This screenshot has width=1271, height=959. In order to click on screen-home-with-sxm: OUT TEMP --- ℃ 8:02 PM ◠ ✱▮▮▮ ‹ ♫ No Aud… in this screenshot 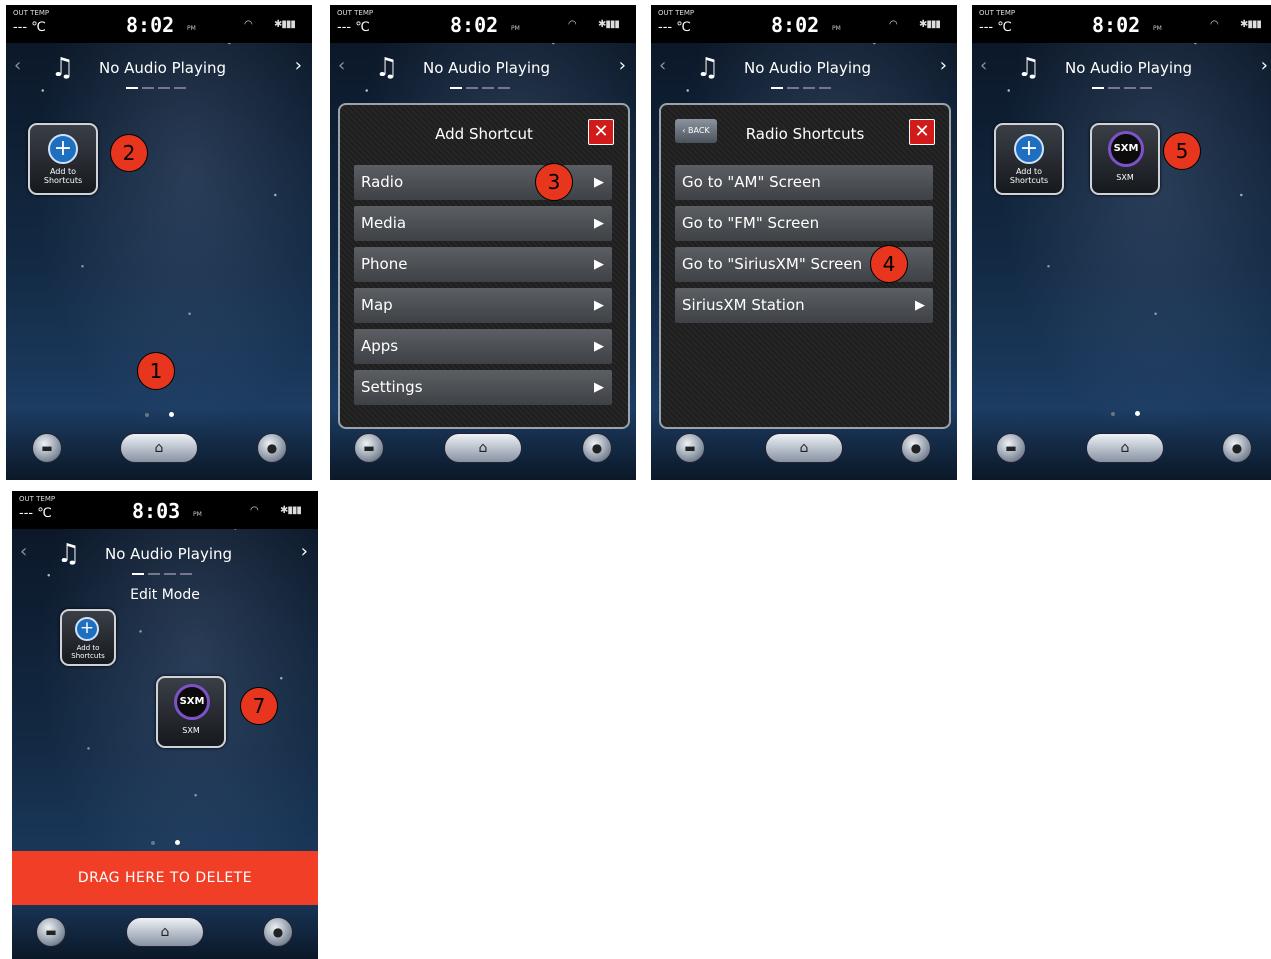, I will do `click(1121, 242)`.